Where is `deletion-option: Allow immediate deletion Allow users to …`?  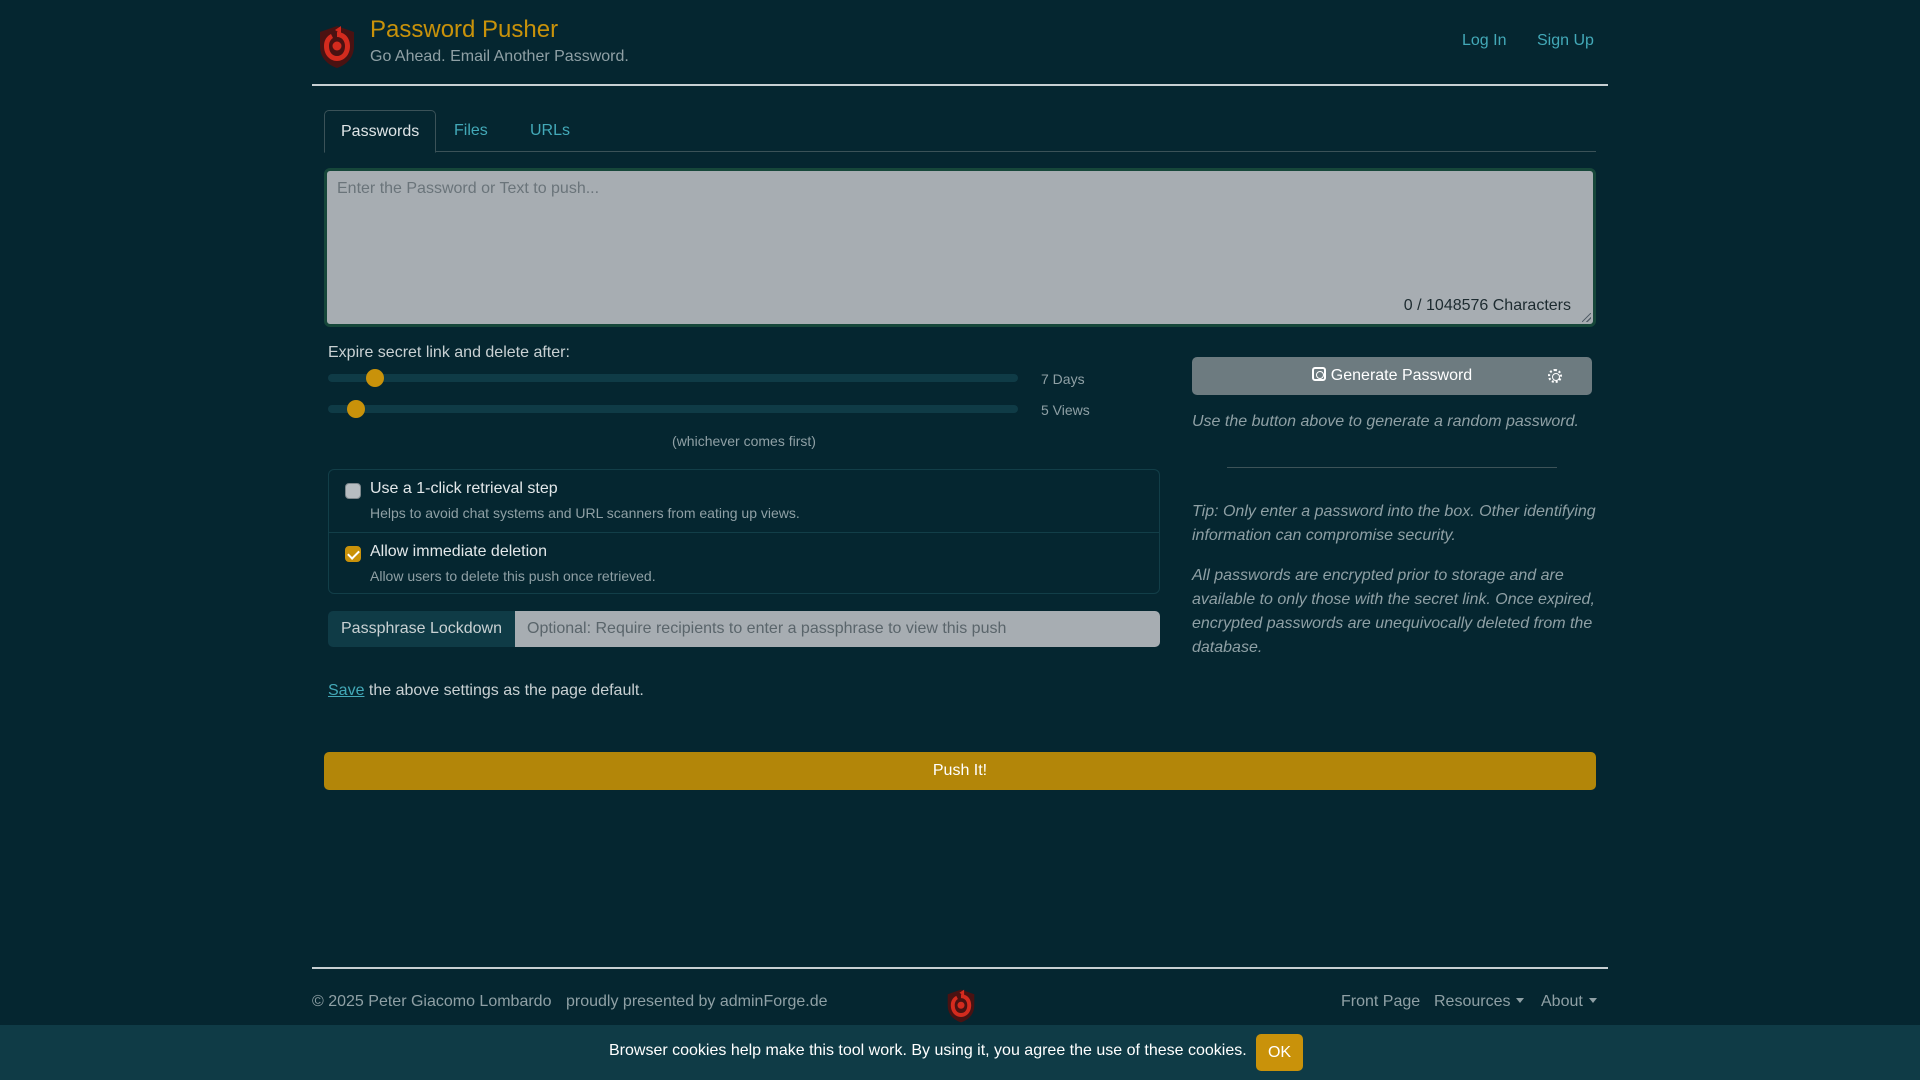 deletion-option: Allow immediate deletion Allow users to … is located at coordinates (744, 563).